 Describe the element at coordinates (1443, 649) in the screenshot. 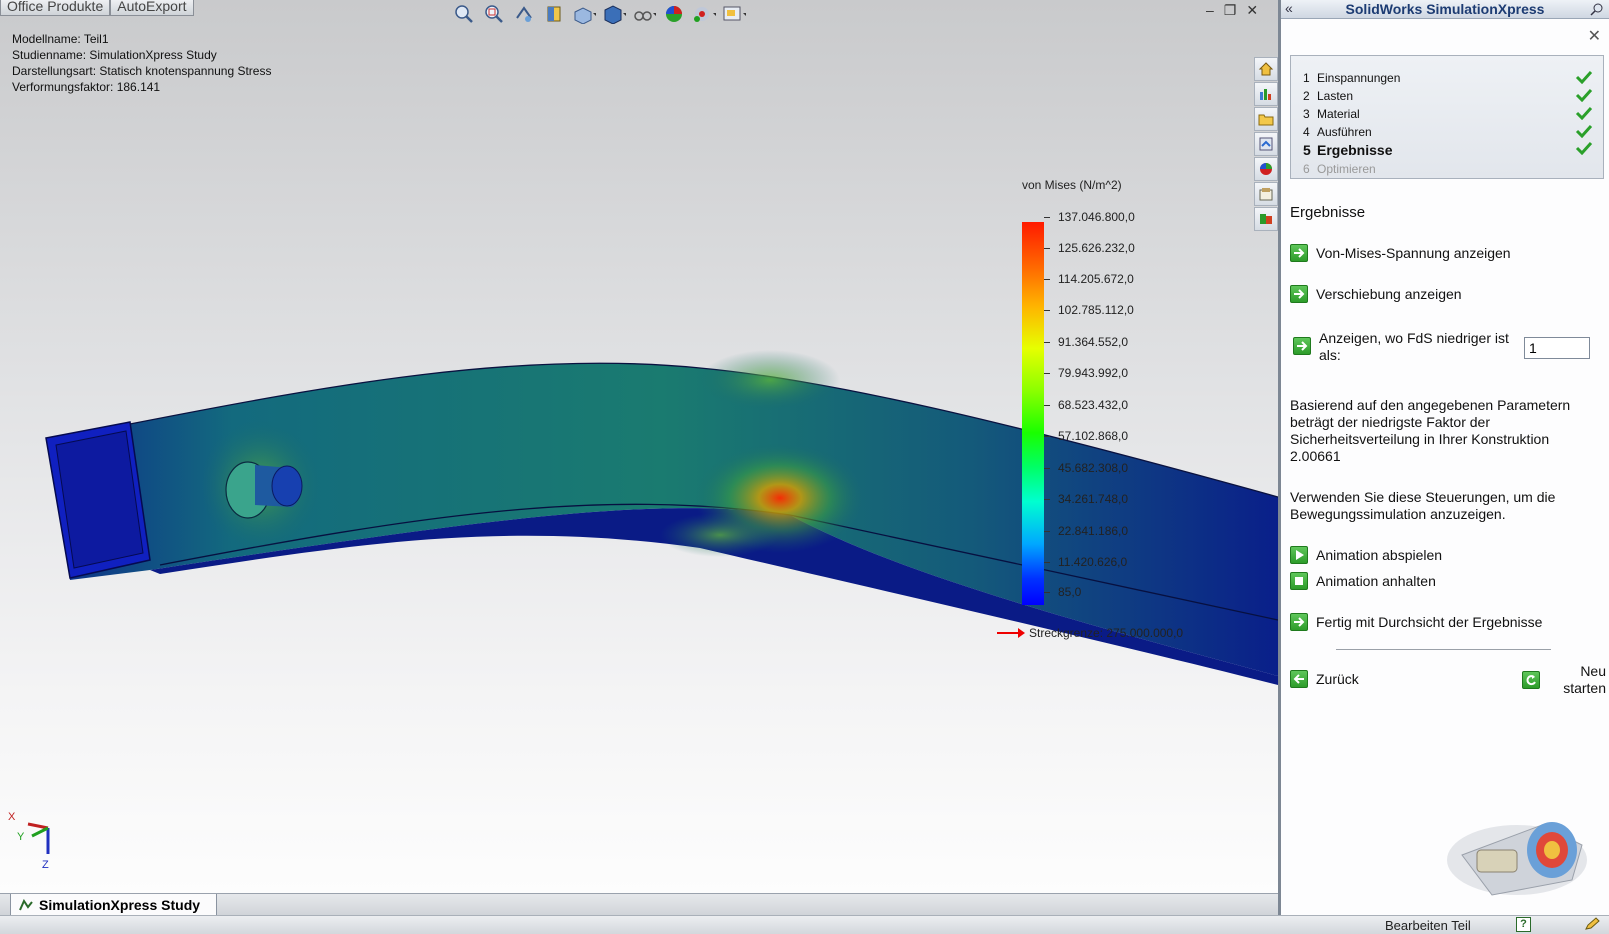

I see `divider` at that location.